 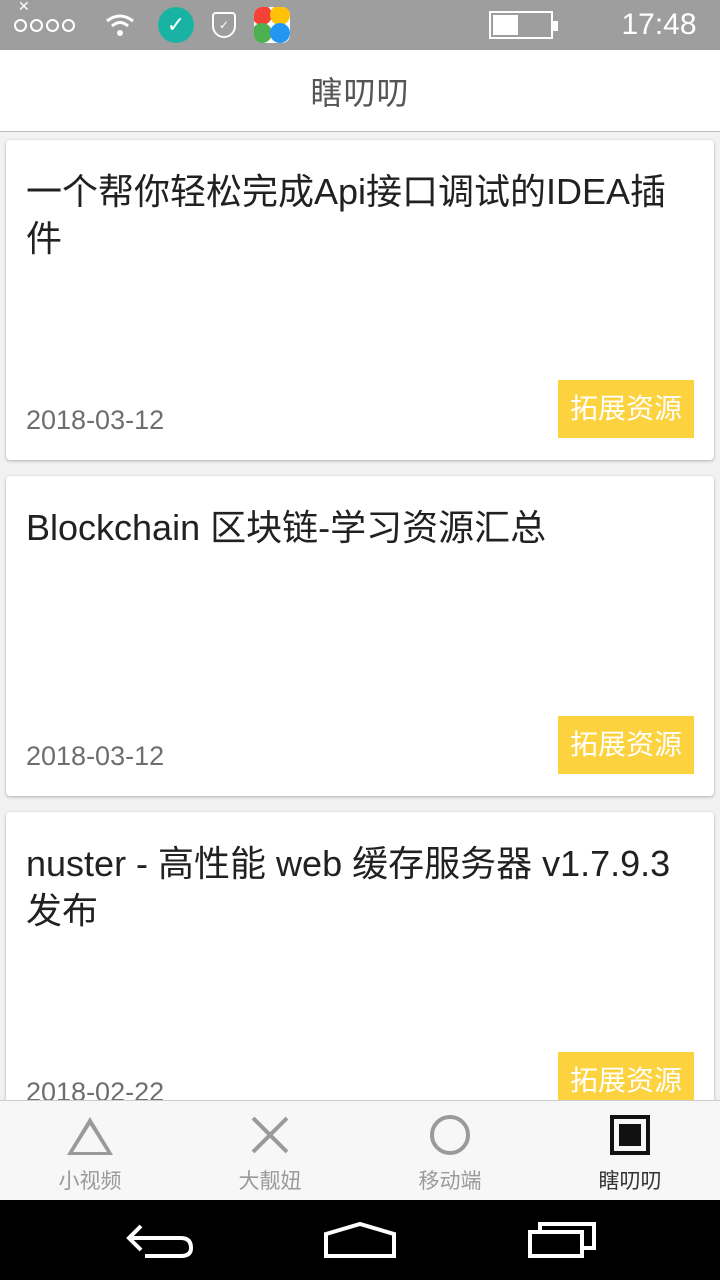 I want to click on article-title: nuster - 高性能 web 缓存服务器 v1.7.9.3发布, so click(x=361, y=887).